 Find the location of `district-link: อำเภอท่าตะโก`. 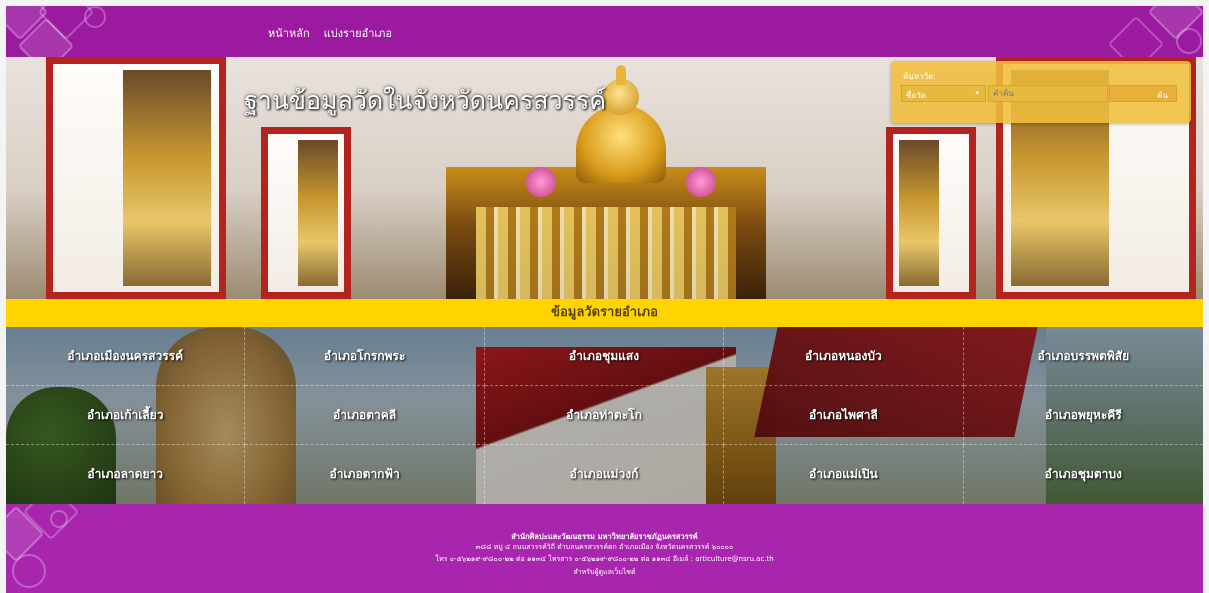

district-link: อำเภอท่าตะโก is located at coordinates (604, 415).